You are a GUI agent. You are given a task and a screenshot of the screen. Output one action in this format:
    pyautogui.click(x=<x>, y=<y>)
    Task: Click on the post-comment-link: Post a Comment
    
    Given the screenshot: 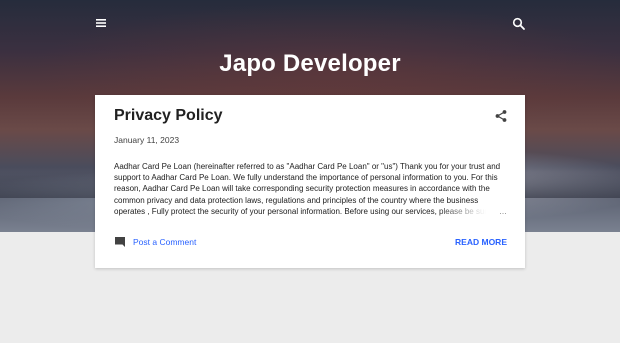 What is the action you would take?
    pyautogui.click(x=155, y=242)
    